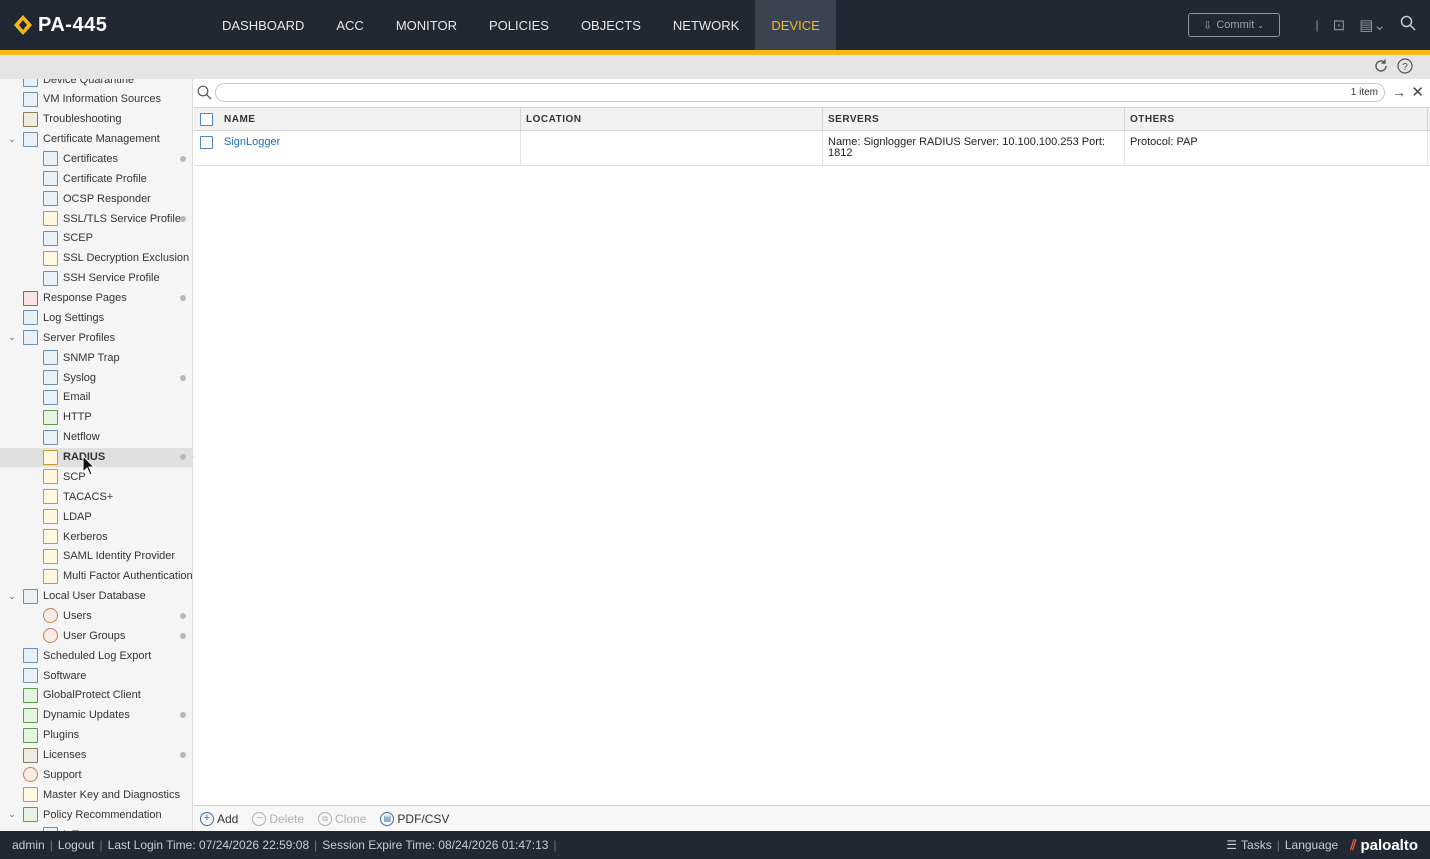 The height and width of the screenshot is (859, 1430). Describe the element at coordinates (183, 615) in the screenshot. I see `status-dot` at that location.